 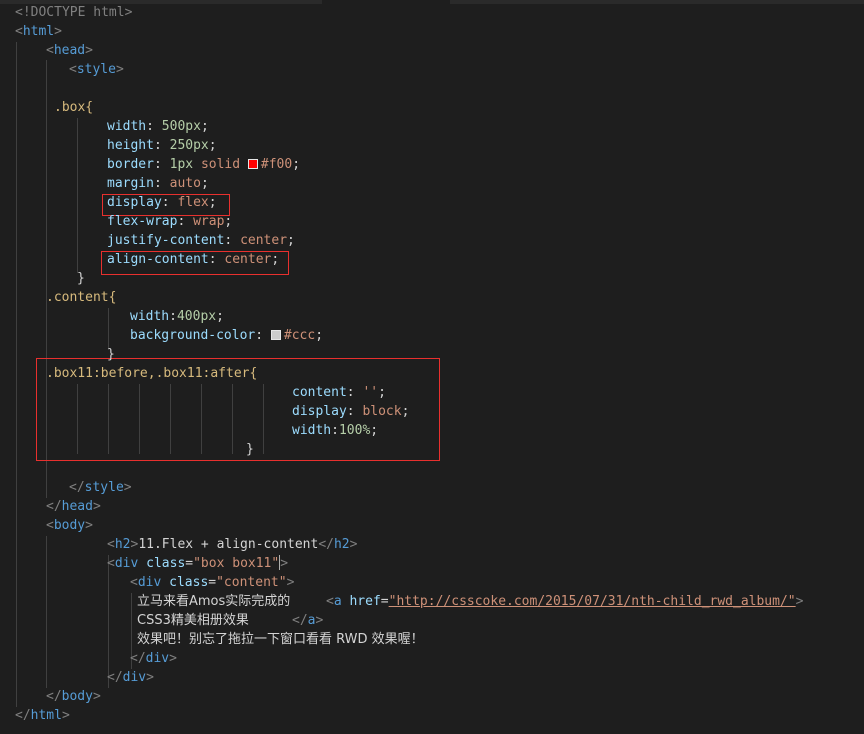 I want to click on code-line-div-box-close: </div>, so click(x=130, y=677).